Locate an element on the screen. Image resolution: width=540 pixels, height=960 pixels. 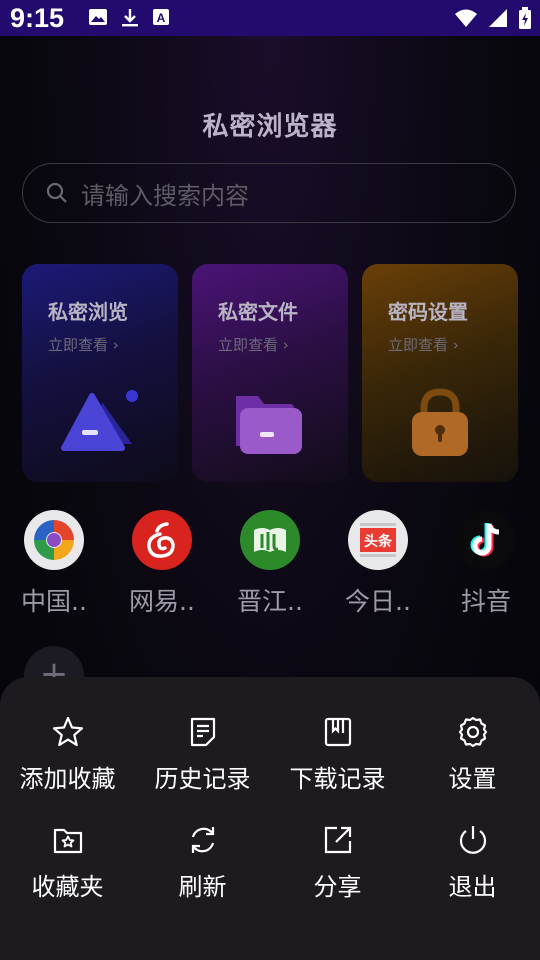
card-private-browse: 私密浏览 立即查看 › is located at coordinates (100, 373).